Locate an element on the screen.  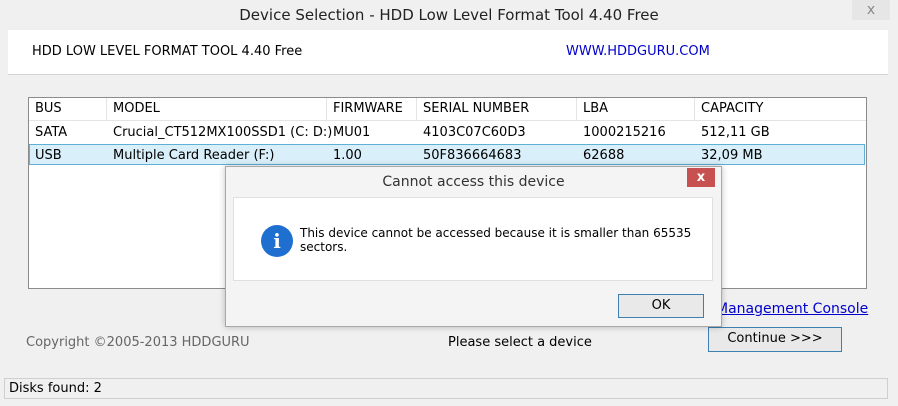
column-header-firmware: FIRMWARE is located at coordinates (372, 109).